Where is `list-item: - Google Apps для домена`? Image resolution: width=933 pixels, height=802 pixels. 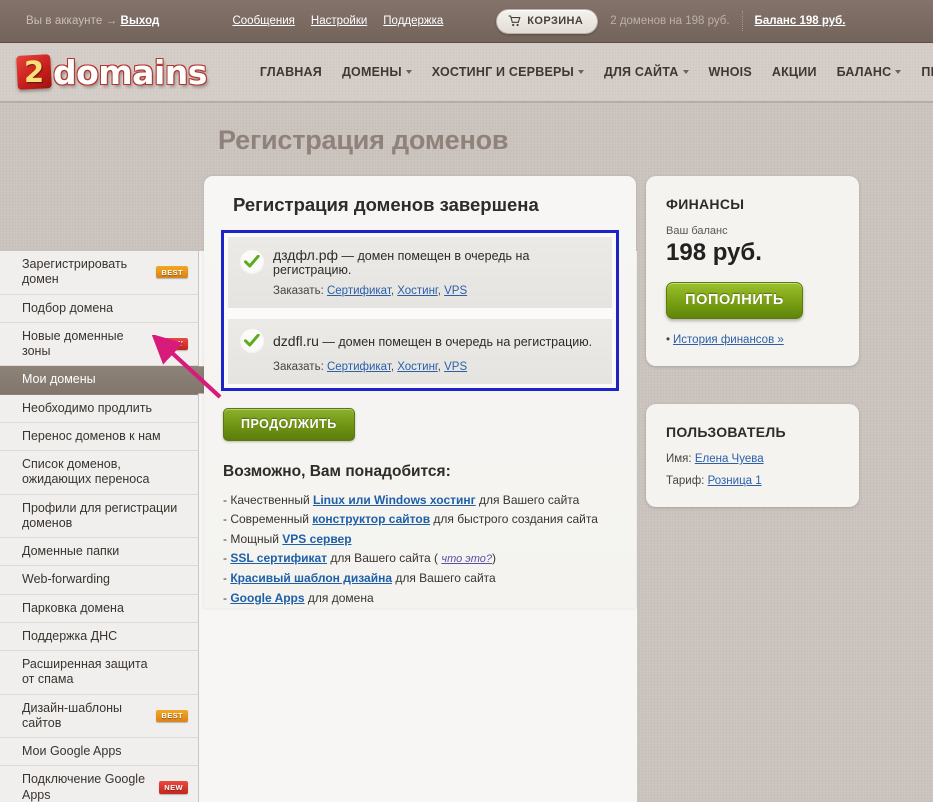 list-item: - Google Apps для домена is located at coordinates (421, 598).